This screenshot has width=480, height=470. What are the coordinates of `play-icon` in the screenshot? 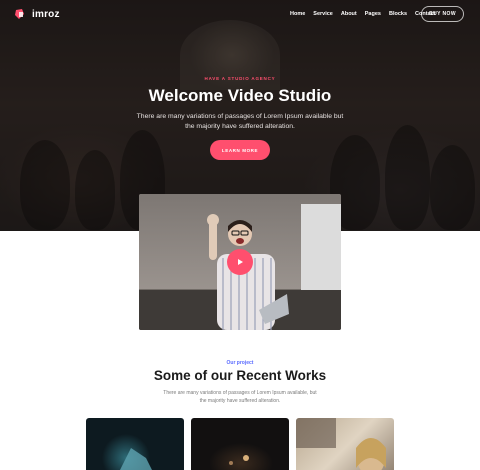 It's located at (240, 262).